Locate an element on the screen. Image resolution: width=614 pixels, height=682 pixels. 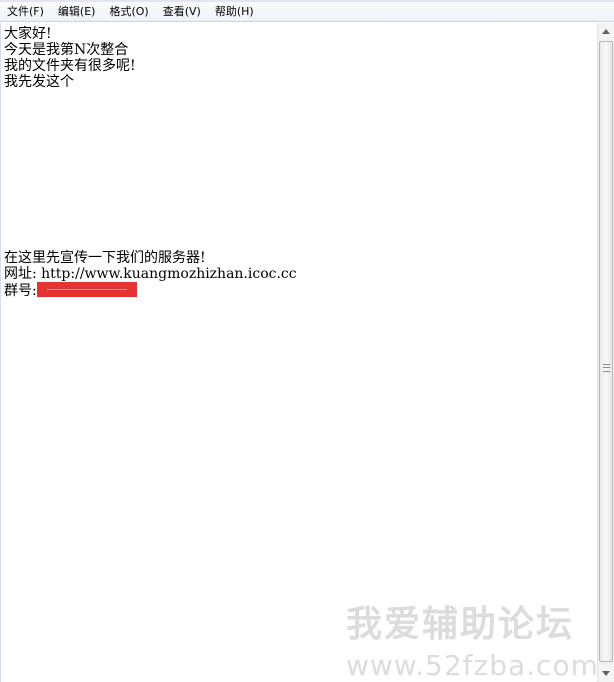
menu-format: 格式(O) is located at coordinates (128, 12).